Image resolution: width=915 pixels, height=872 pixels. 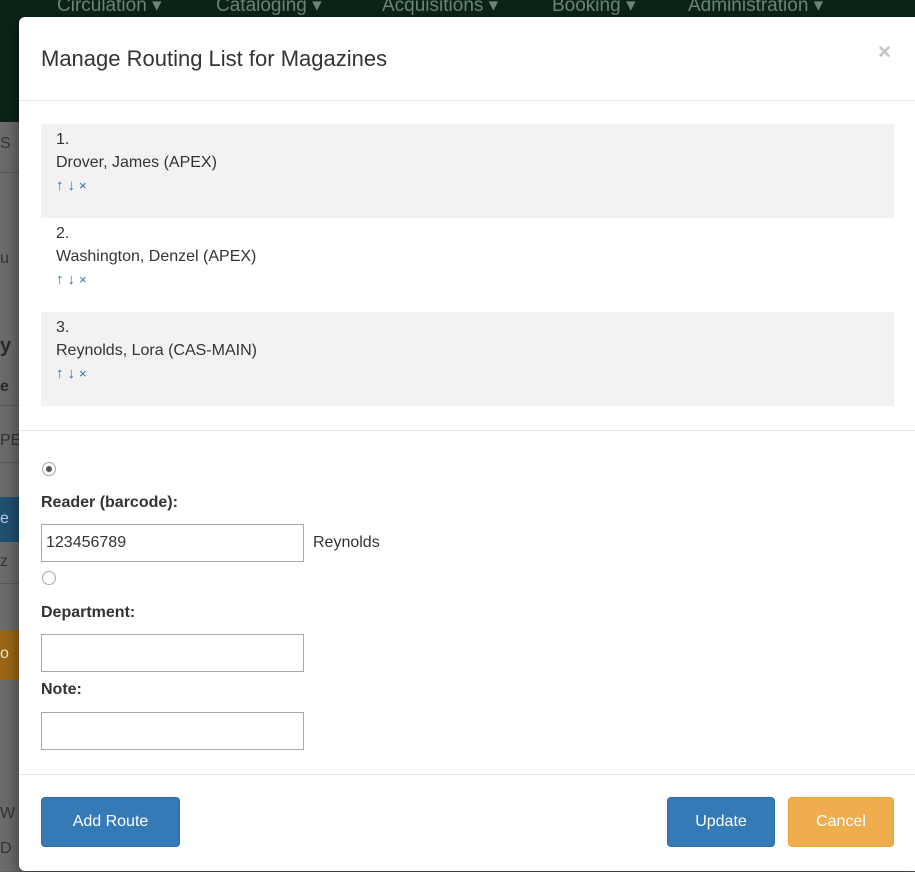 What do you see at coordinates (4, 653) in the screenshot?
I see `background-fragment: o` at bounding box center [4, 653].